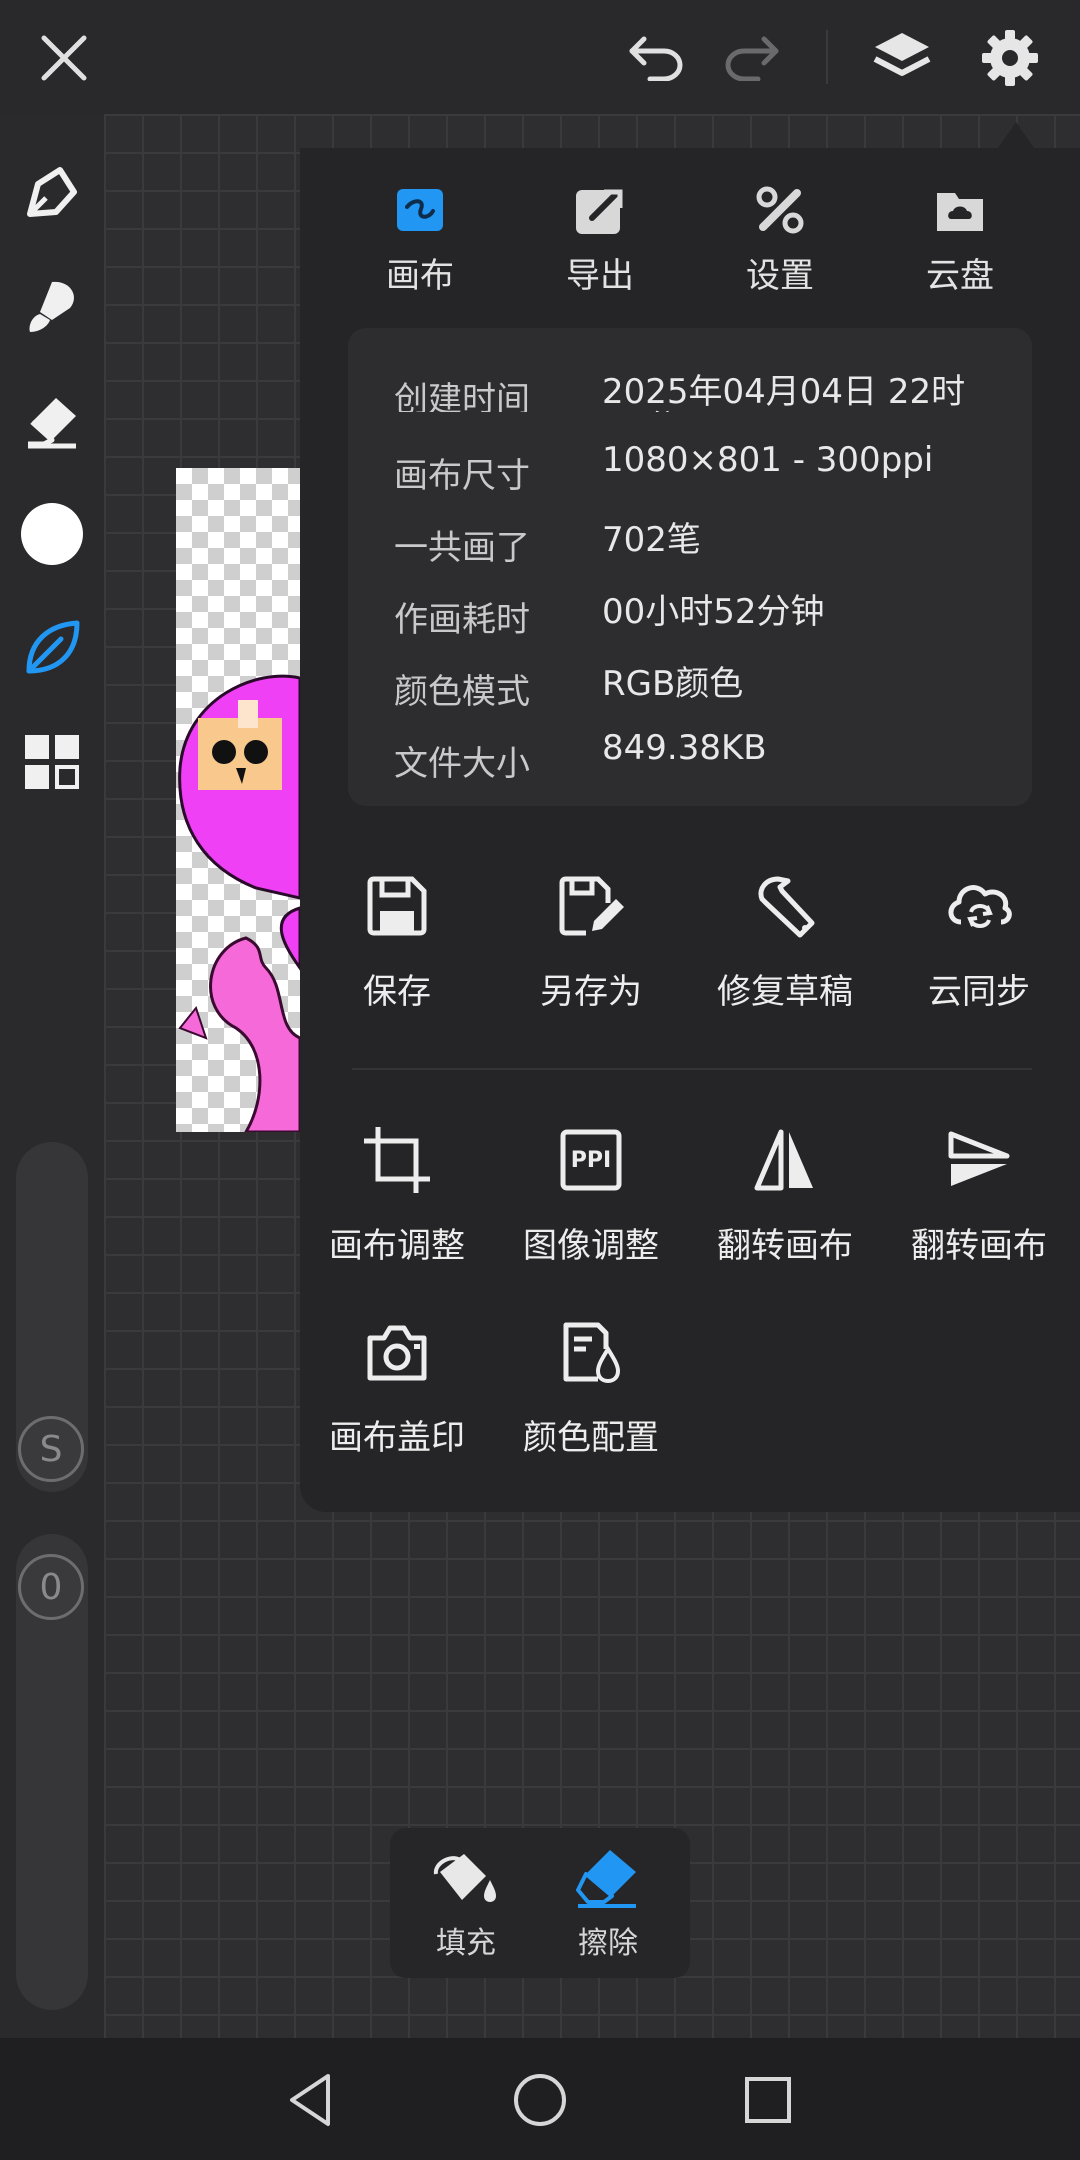 This screenshot has width=1080, height=2160. I want to click on cloud-drive-icon, so click(960, 210).